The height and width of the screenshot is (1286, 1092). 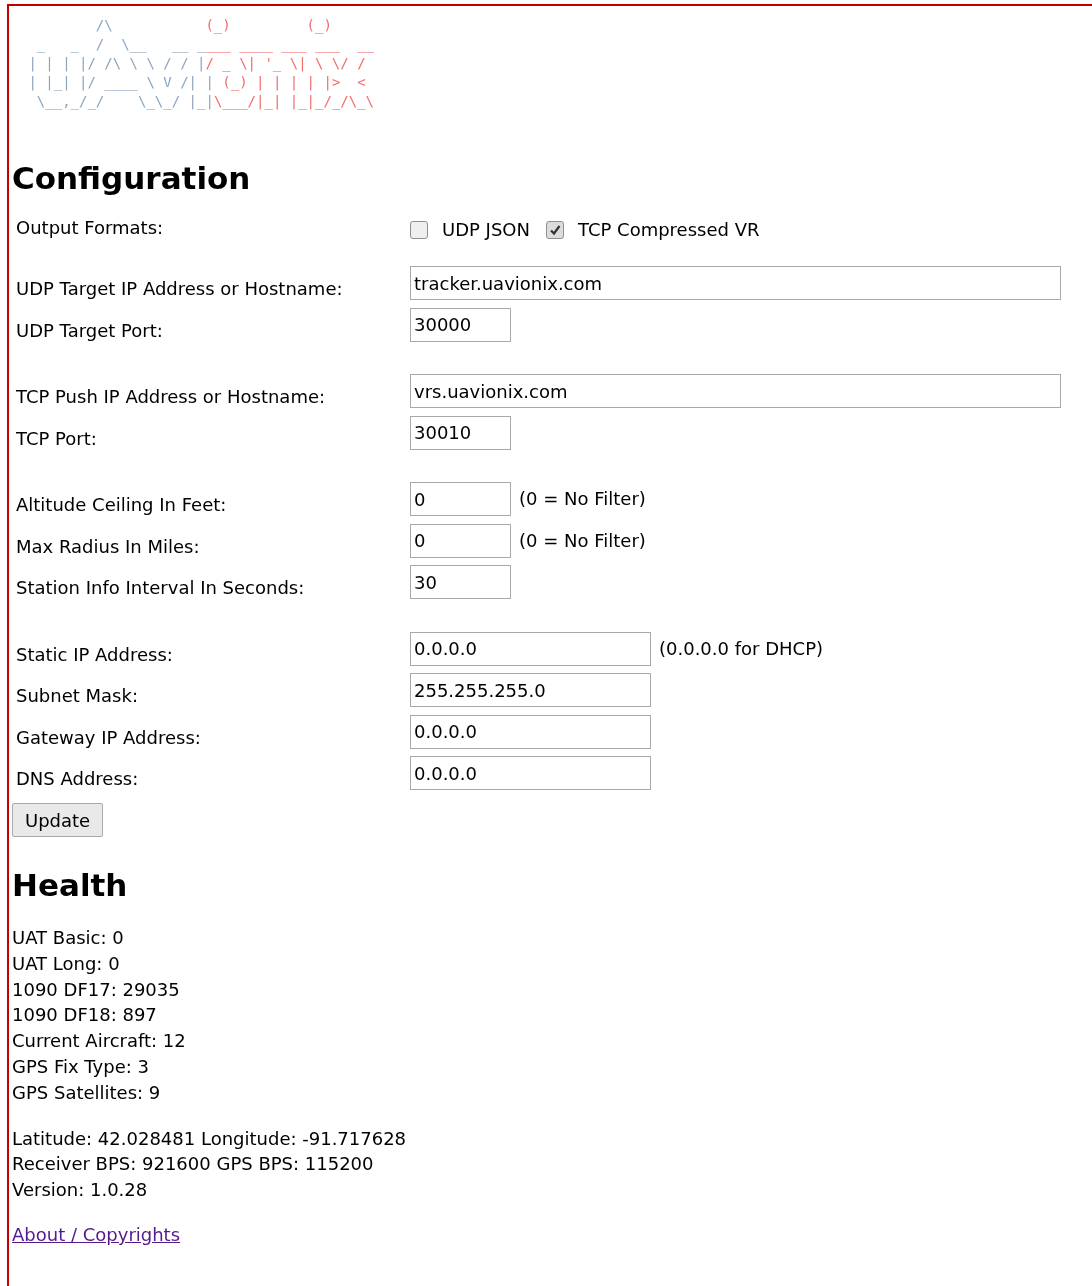 I want to click on field-label: TCP Port:, so click(x=57, y=438).